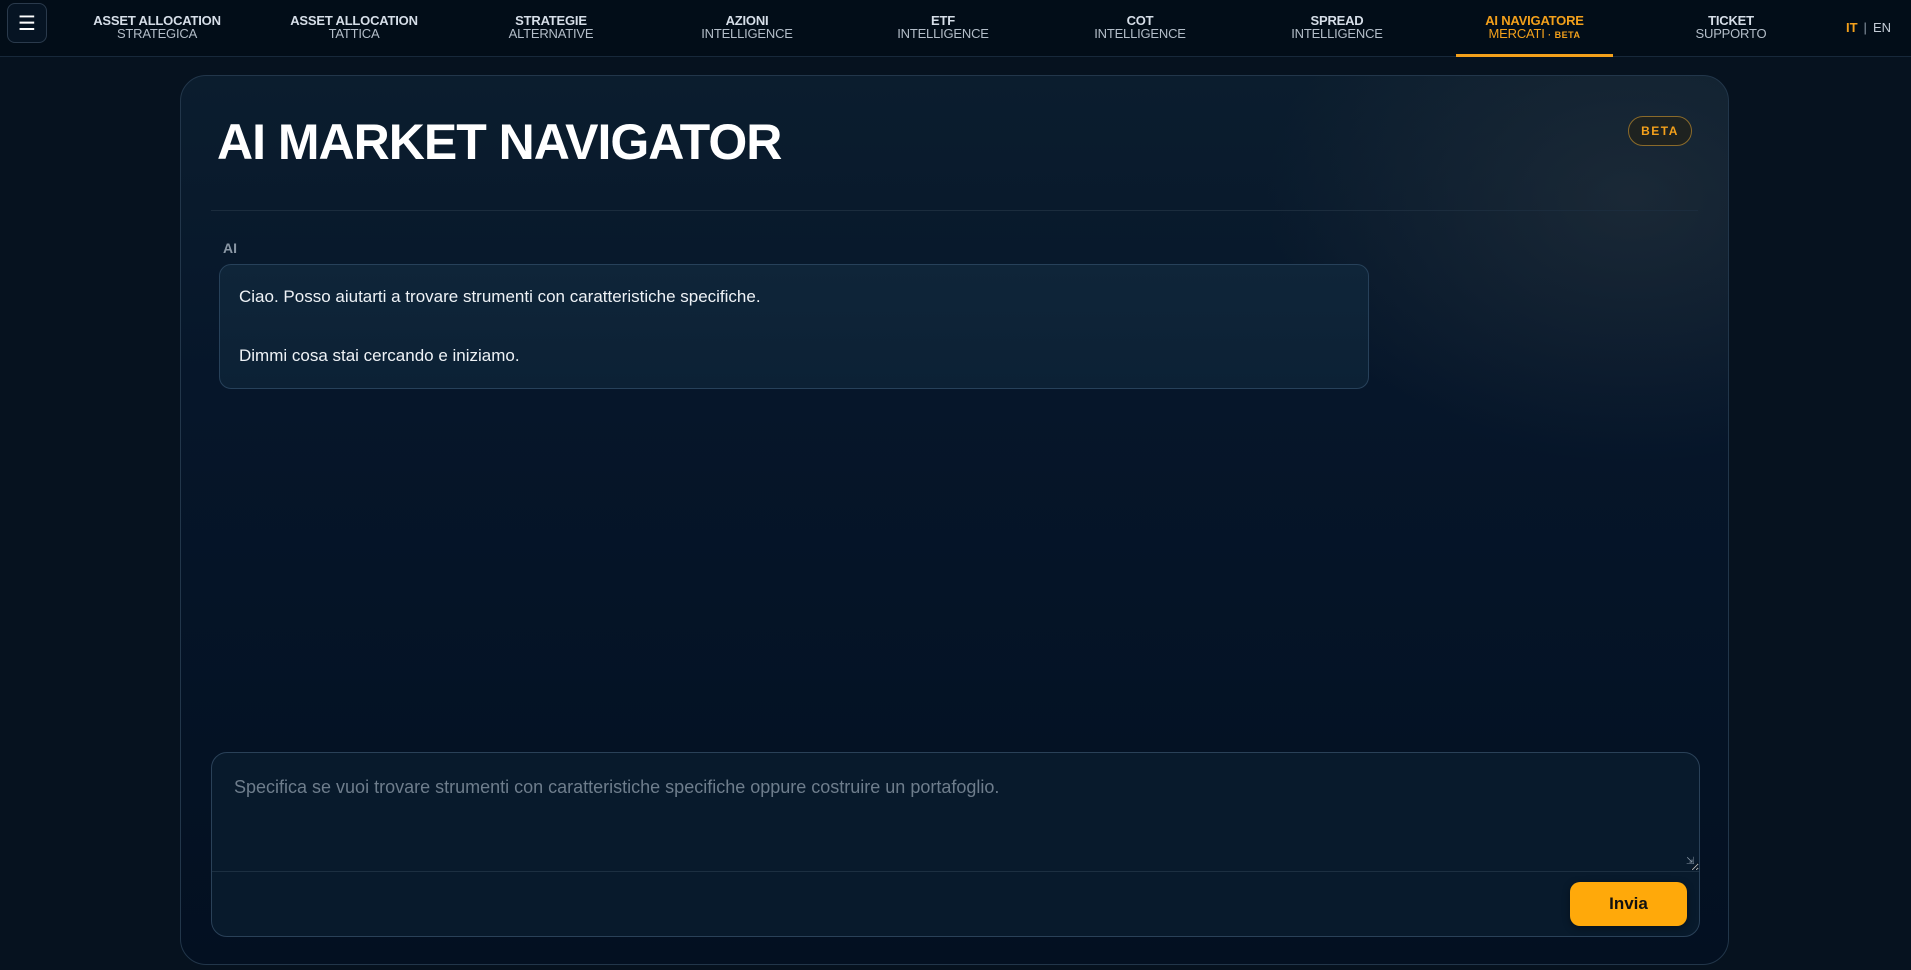  What do you see at coordinates (1882, 27) in the screenshot?
I see `lang-en-link: EN` at bounding box center [1882, 27].